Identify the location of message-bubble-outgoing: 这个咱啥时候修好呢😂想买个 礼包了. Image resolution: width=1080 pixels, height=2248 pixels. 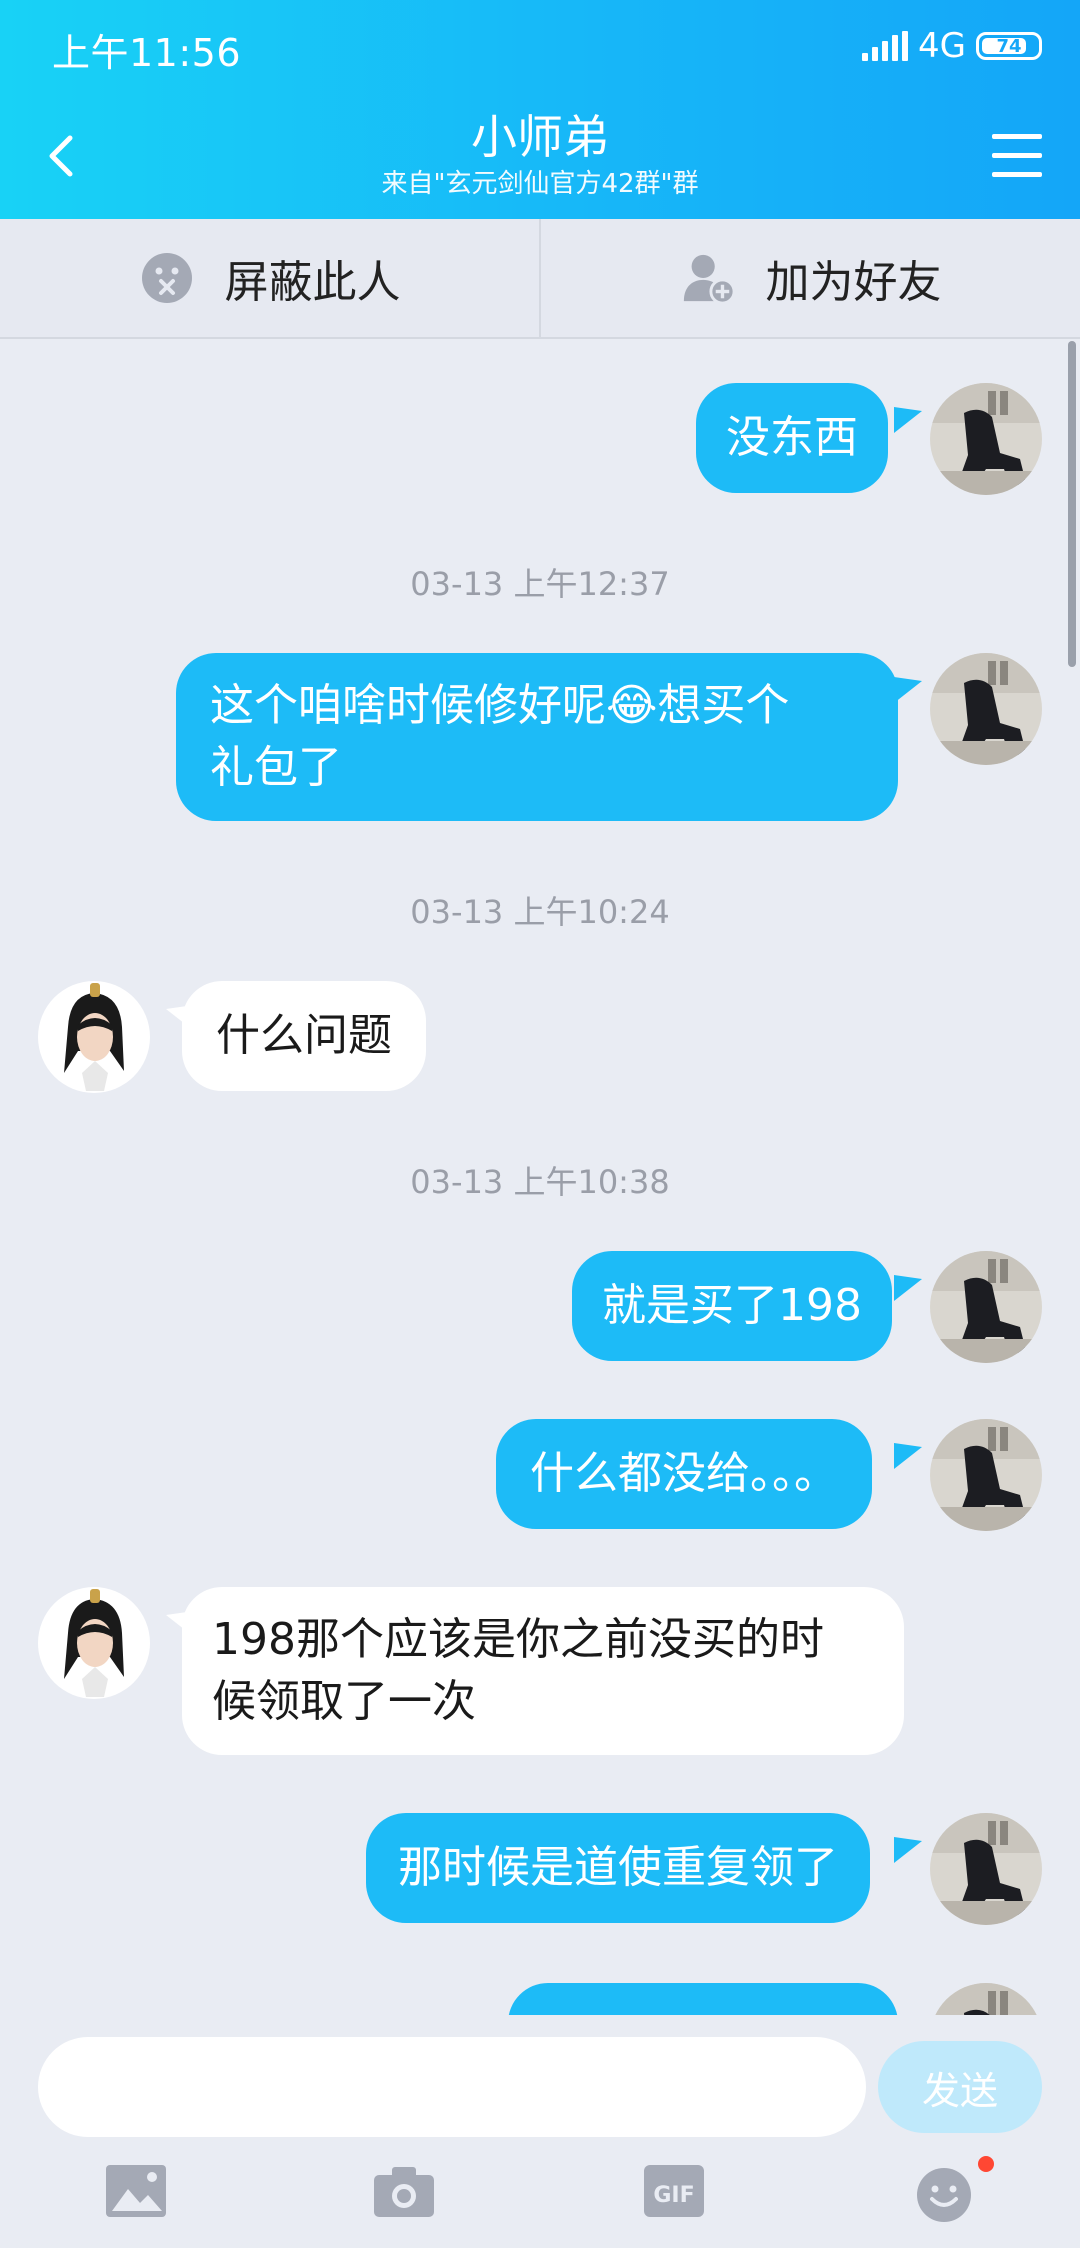
(537, 737).